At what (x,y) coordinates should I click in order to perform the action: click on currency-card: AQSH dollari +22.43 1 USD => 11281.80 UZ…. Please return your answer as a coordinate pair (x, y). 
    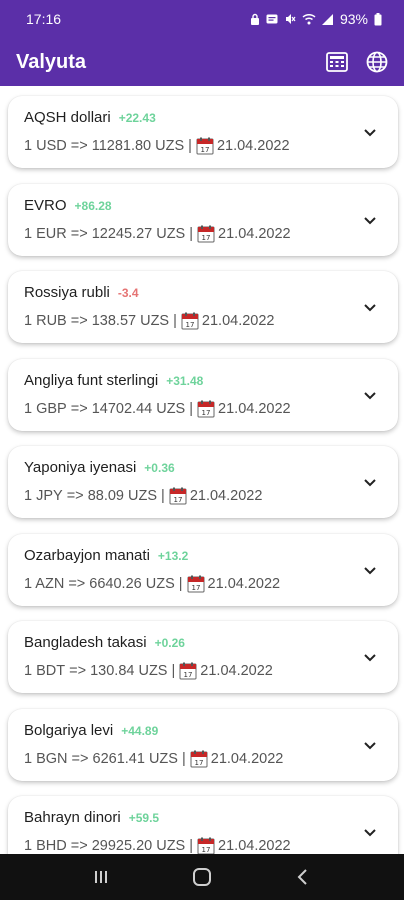
    Looking at the image, I should click on (203, 132).